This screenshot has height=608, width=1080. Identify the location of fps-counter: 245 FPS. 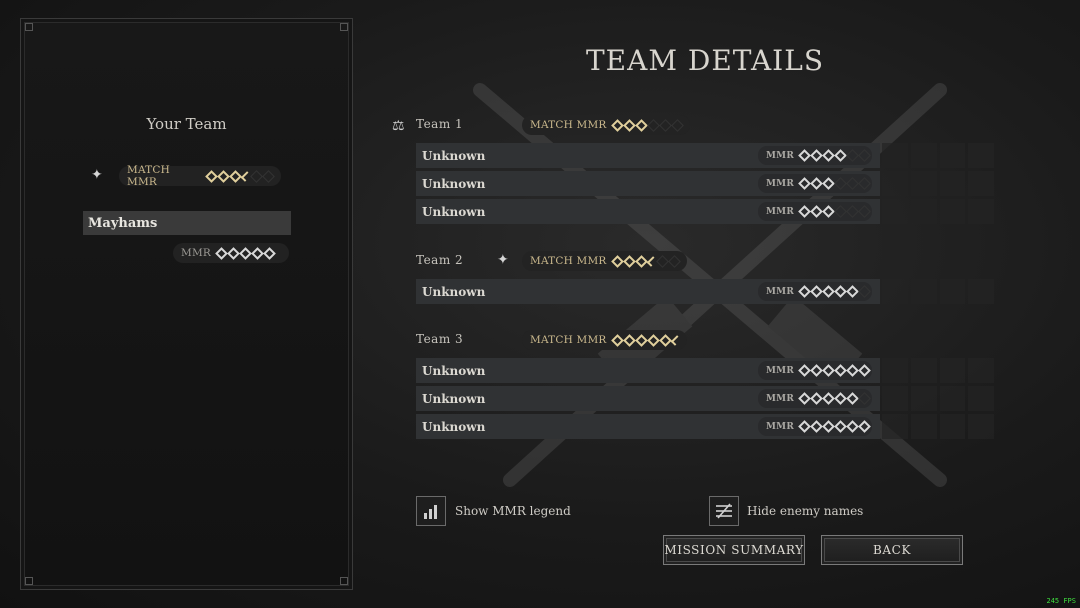
(1061, 601).